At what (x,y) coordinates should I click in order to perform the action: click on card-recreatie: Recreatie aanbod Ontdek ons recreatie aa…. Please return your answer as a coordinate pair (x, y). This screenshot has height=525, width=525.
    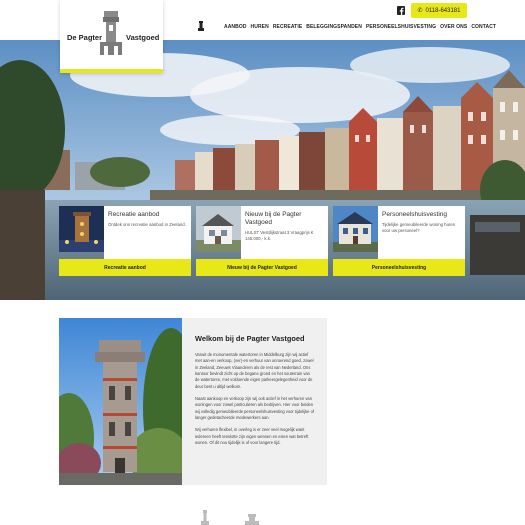
    Looking at the image, I should click on (125, 241).